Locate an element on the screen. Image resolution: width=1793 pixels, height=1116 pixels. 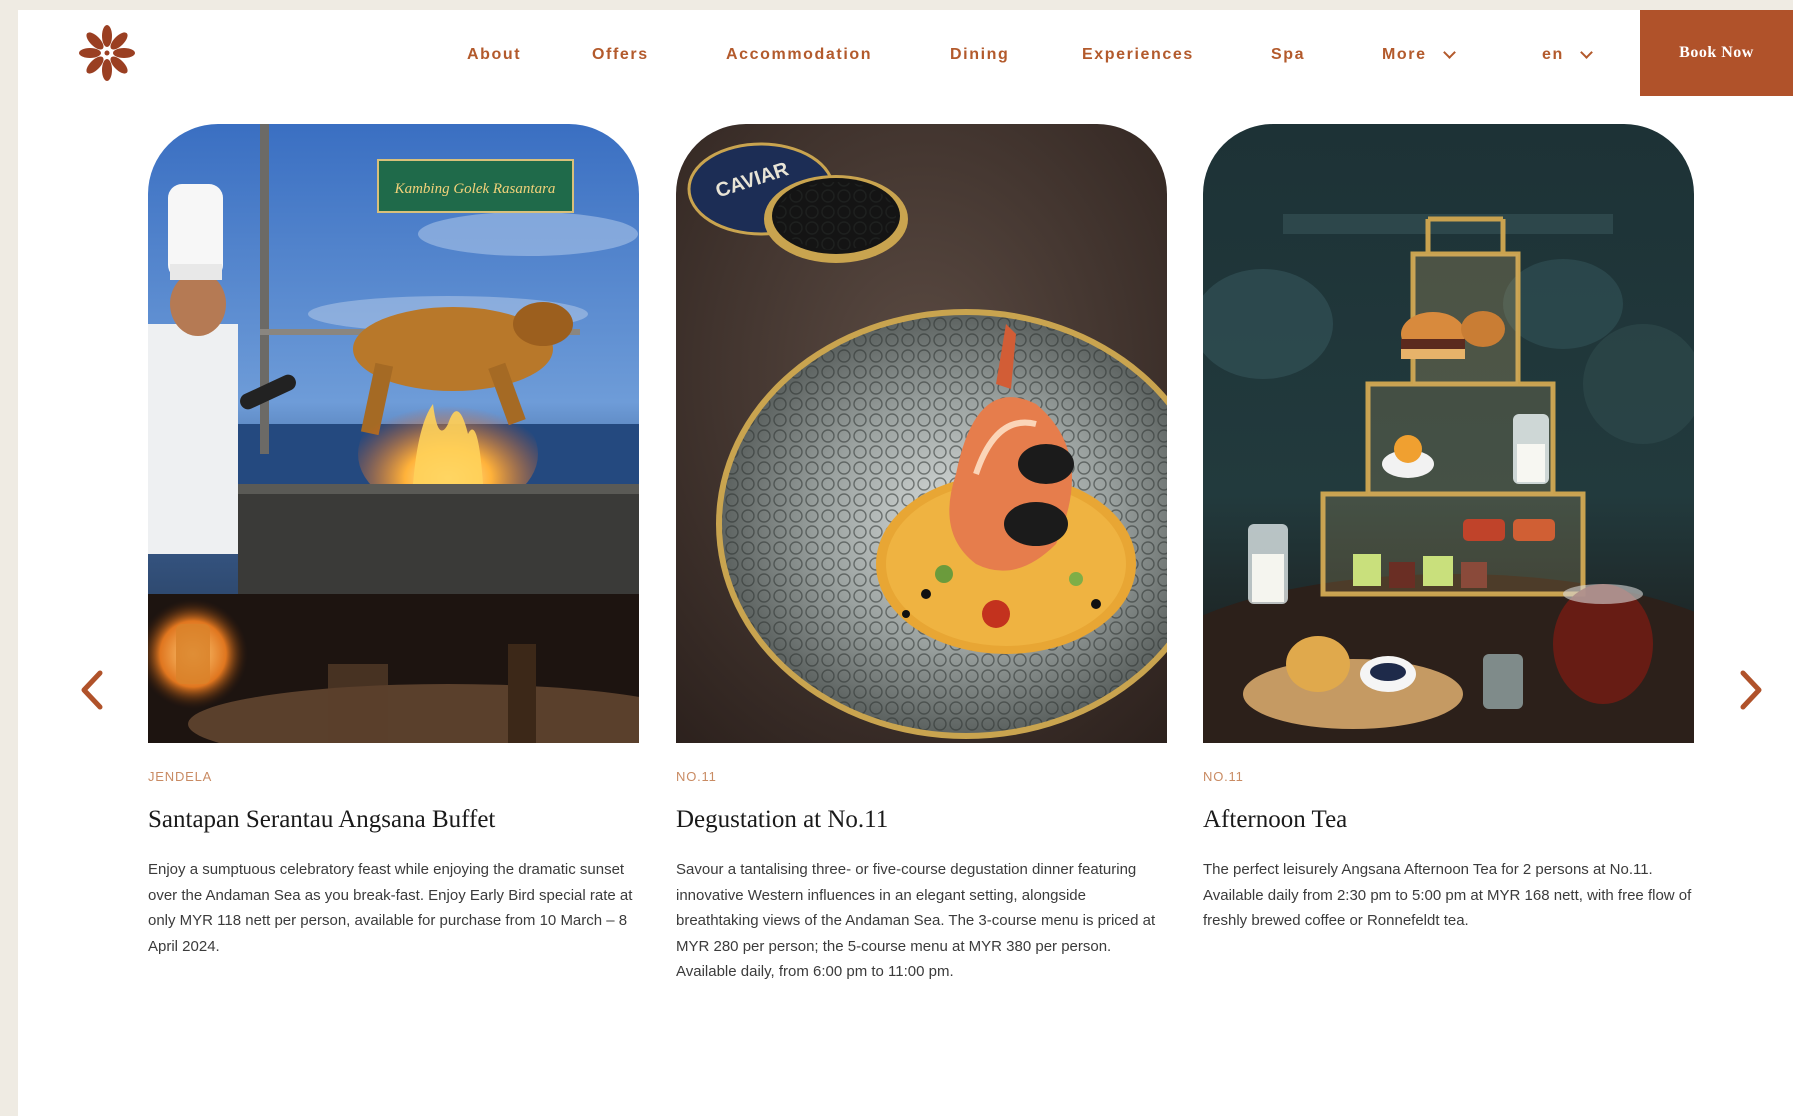
card-venue-label: JENDELA is located at coordinates (180, 776).